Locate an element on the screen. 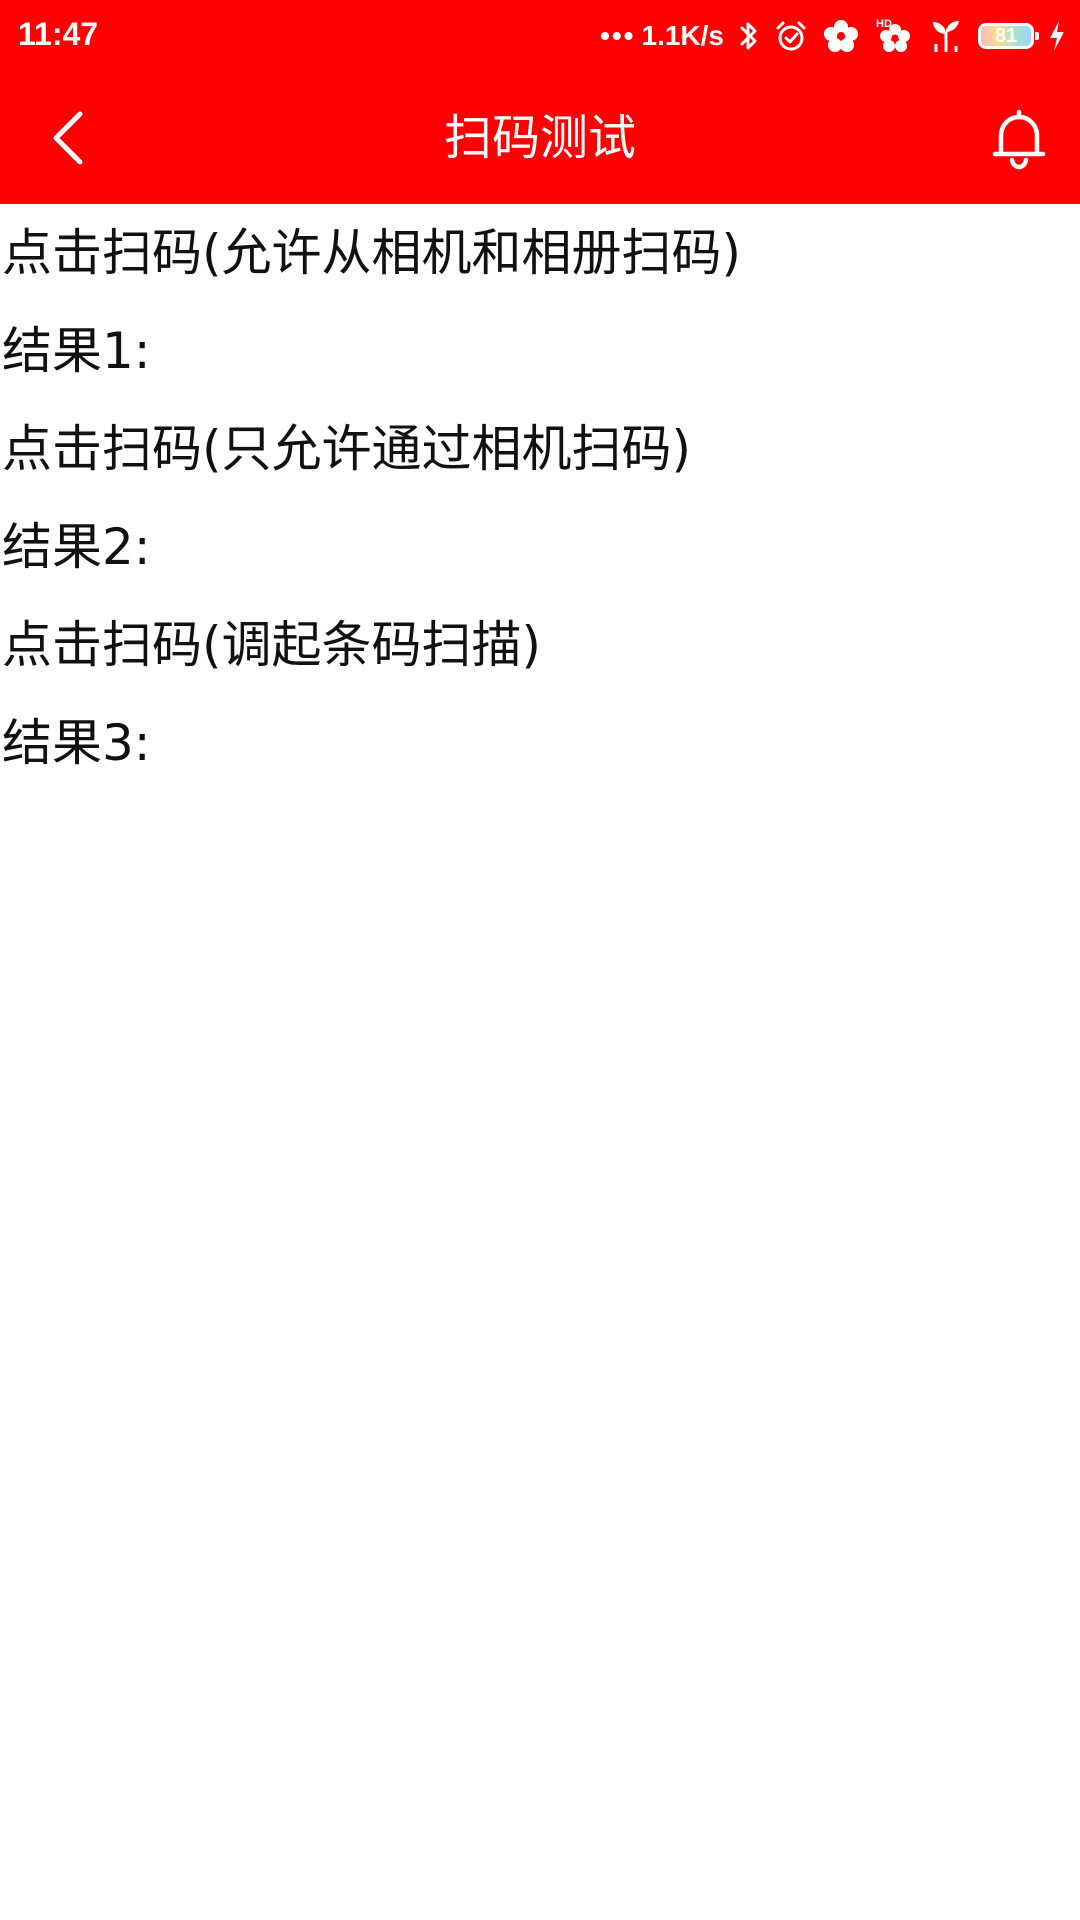 This screenshot has height=1920, width=1080. hd-flower-icon: HD is located at coordinates (894, 36).